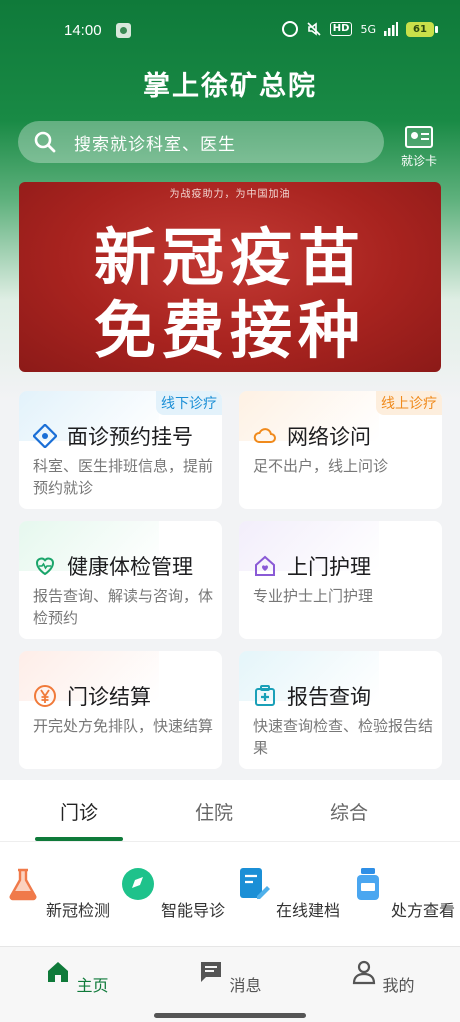 This screenshot has height=1022, width=460. I want to click on nav-home: 主页, so click(77, 977).